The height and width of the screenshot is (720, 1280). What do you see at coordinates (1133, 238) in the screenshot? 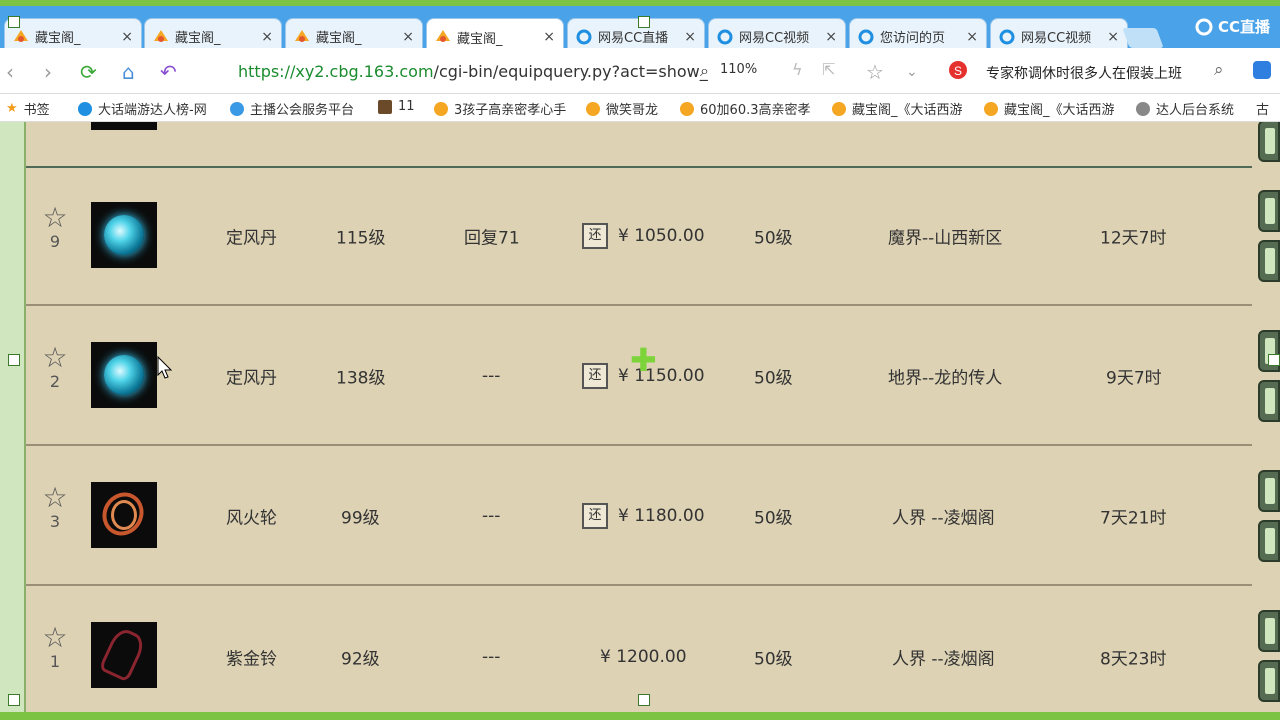
I see `time-left: 12天7时` at bounding box center [1133, 238].